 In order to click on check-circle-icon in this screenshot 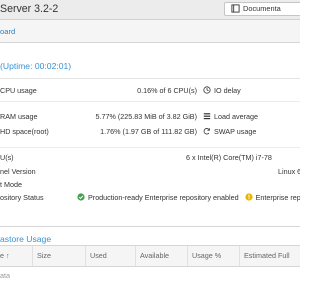, I will do `click(81, 197)`.